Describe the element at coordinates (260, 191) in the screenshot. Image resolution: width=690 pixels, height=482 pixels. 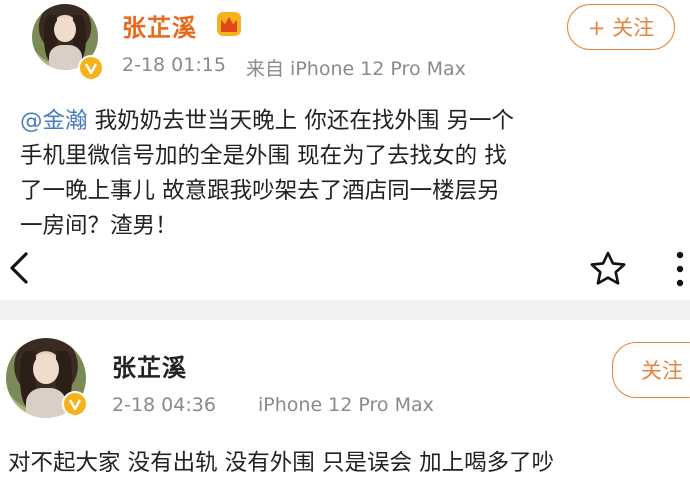
I see `content-line: 了一晚上事儿 故意跟我吵架去了酒店同一楼层另` at that location.